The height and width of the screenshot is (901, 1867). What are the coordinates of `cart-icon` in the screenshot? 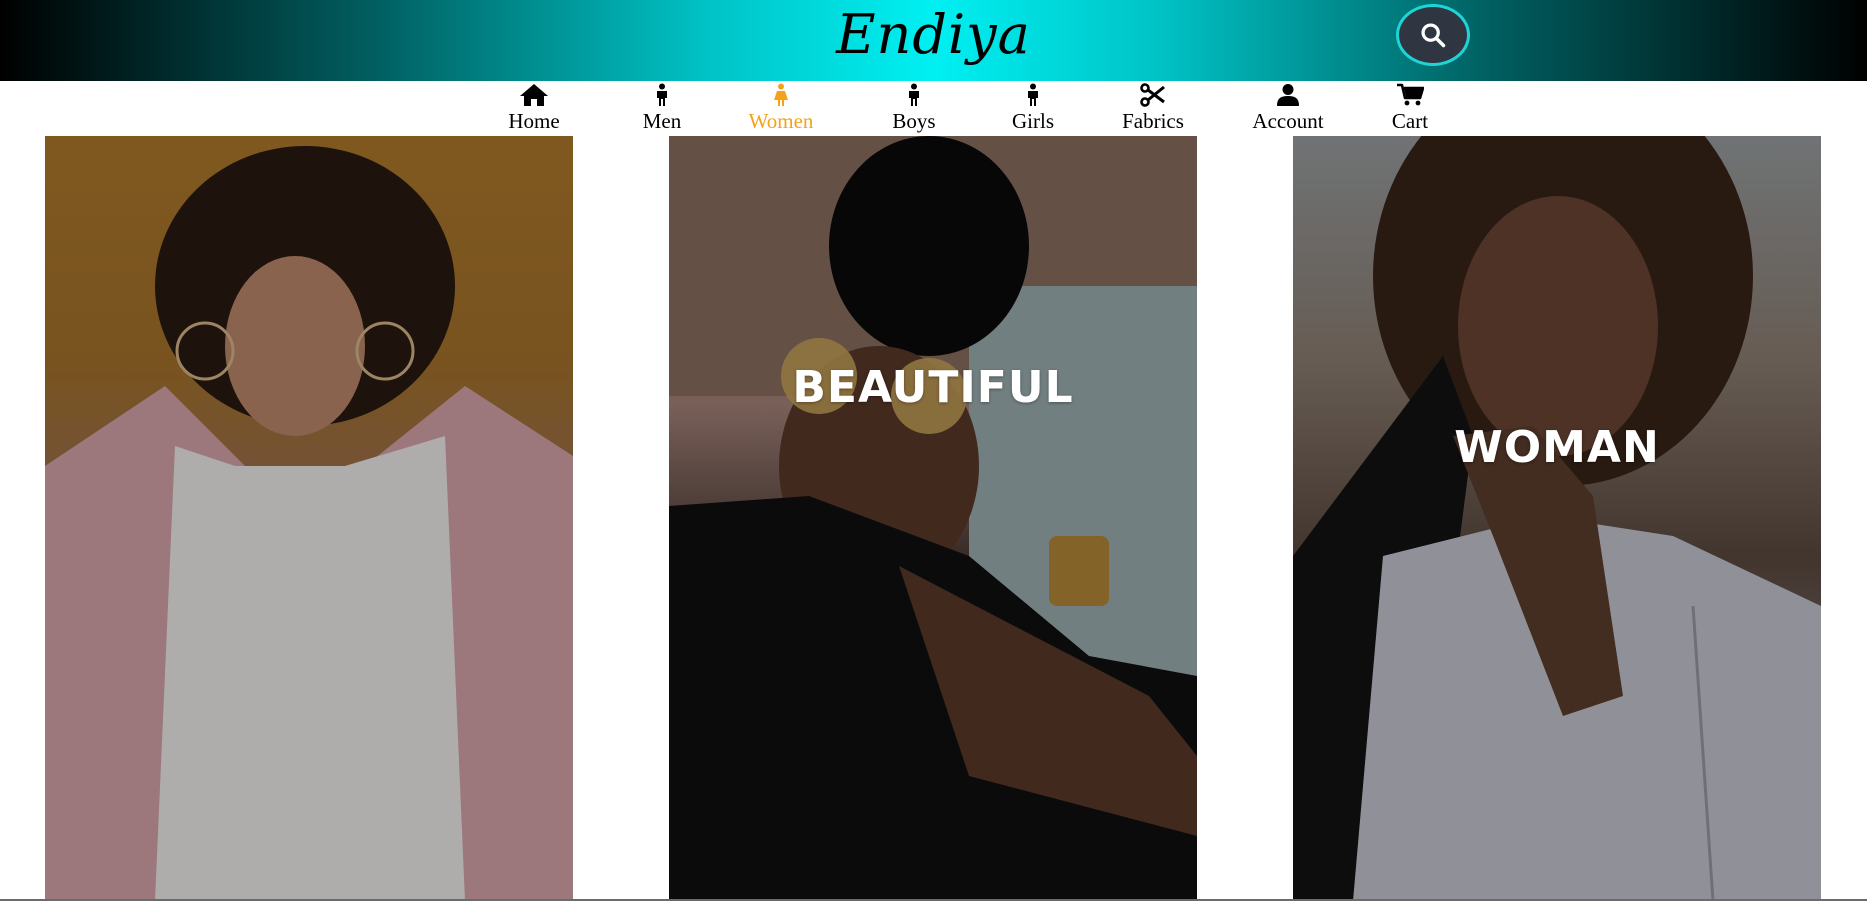 It's located at (1410, 94).